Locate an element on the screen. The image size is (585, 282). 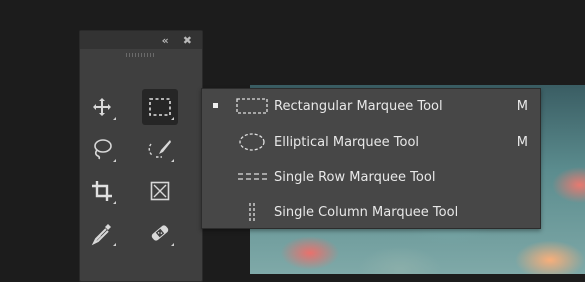
move-tool-button is located at coordinates (102, 107).